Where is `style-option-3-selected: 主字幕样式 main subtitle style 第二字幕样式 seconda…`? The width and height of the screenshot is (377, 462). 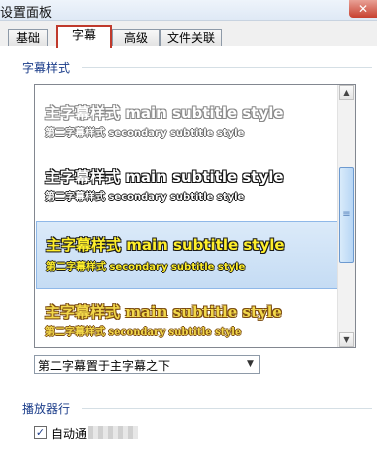 style-option-3-selected: 主字幕样式 main subtitle style 第二字幕样式 seconda… is located at coordinates (187, 255).